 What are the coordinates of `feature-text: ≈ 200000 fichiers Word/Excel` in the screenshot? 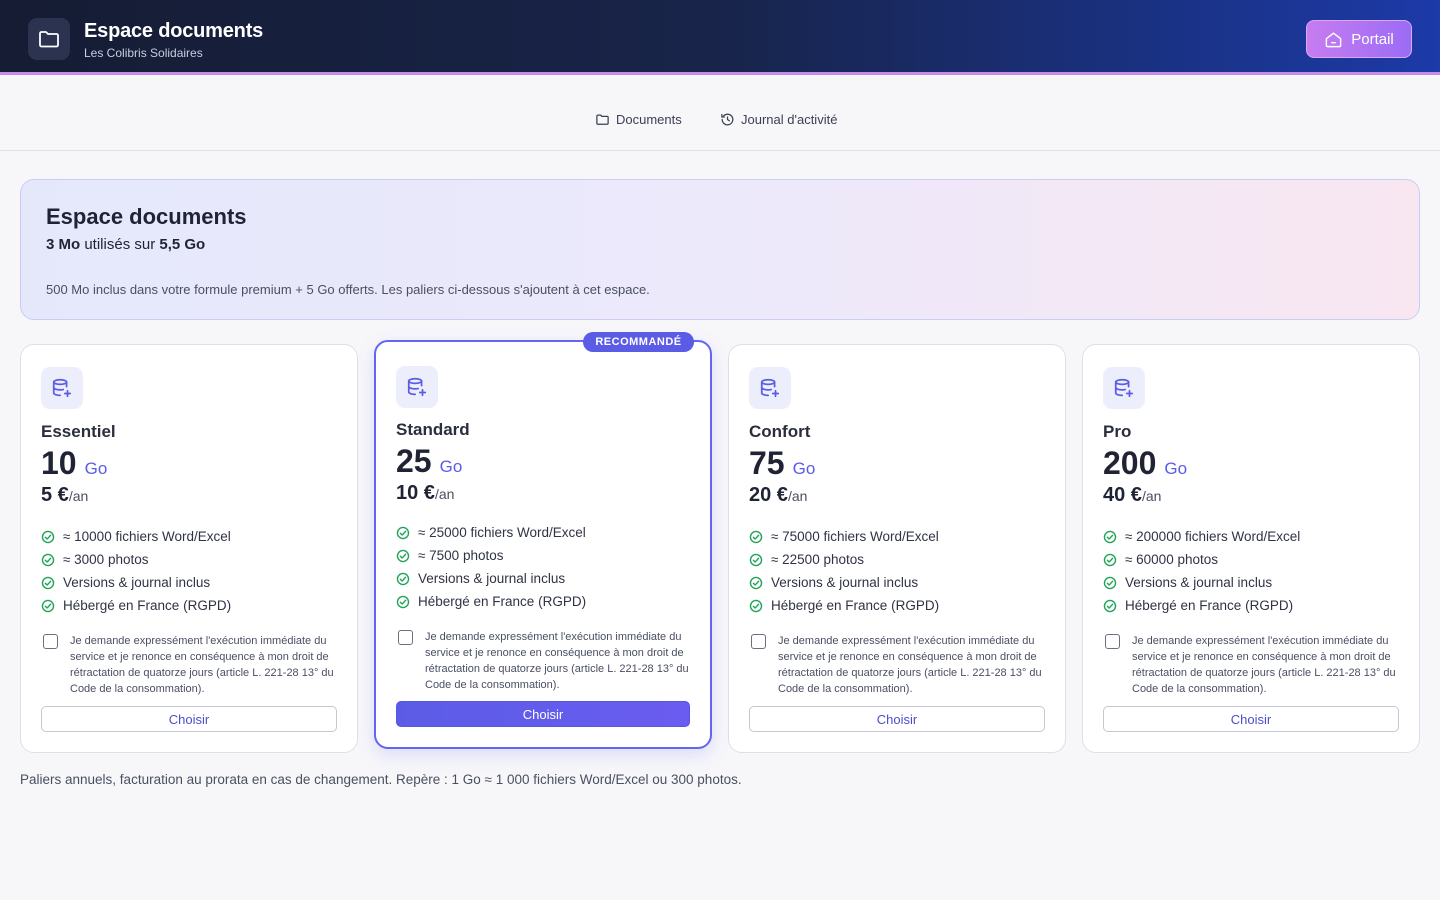 It's located at (1213, 536).